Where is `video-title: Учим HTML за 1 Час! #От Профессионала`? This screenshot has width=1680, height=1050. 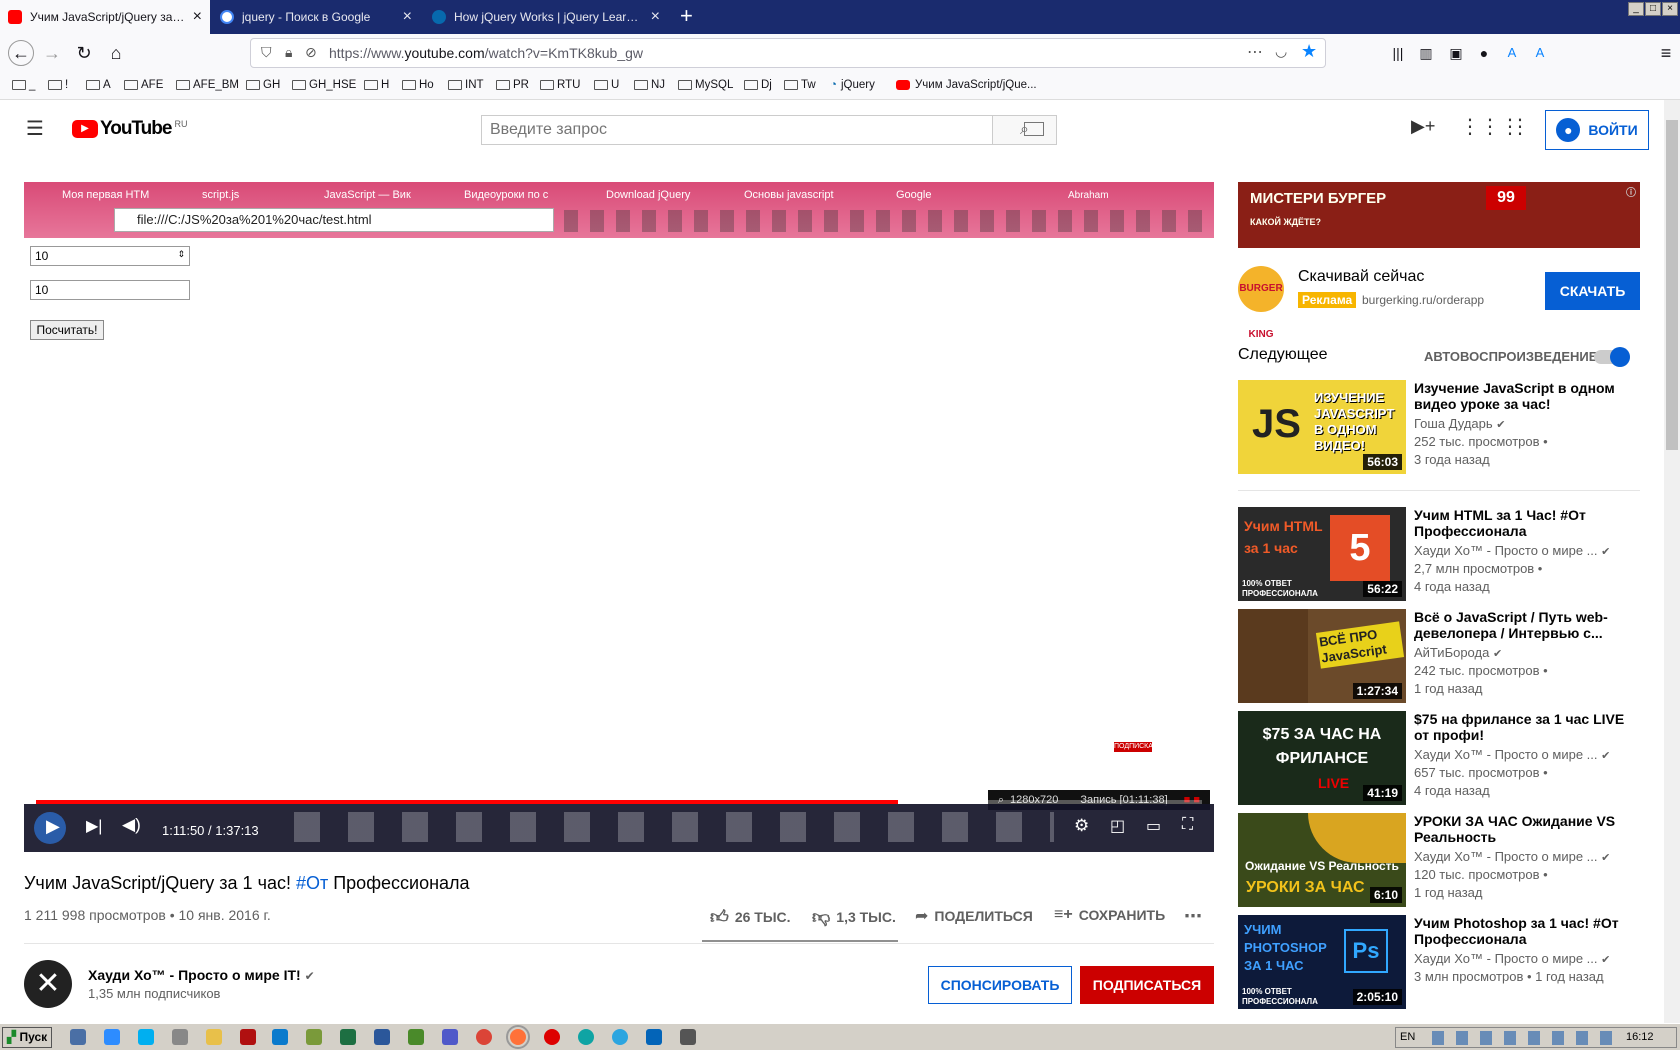
video-title: Учим HTML за 1 Час! #От Профессионала is located at coordinates (1525, 523).